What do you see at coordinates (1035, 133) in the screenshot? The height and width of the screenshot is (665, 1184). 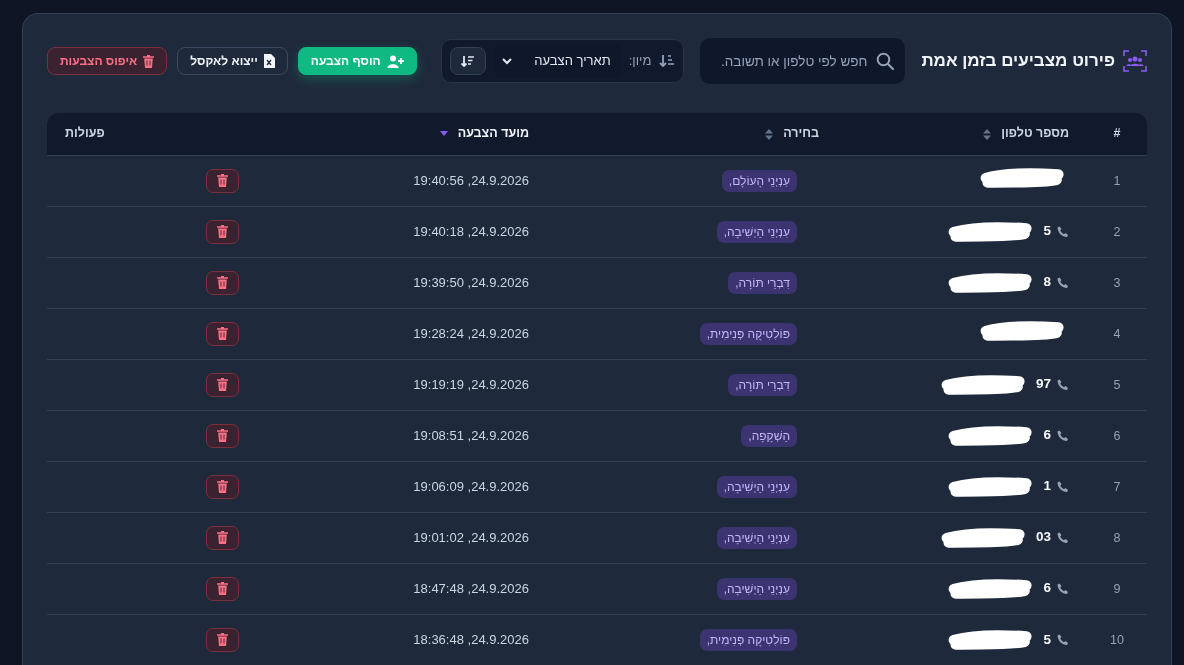 I see `column-header: מספר טלפון` at bounding box center [1035, 133].